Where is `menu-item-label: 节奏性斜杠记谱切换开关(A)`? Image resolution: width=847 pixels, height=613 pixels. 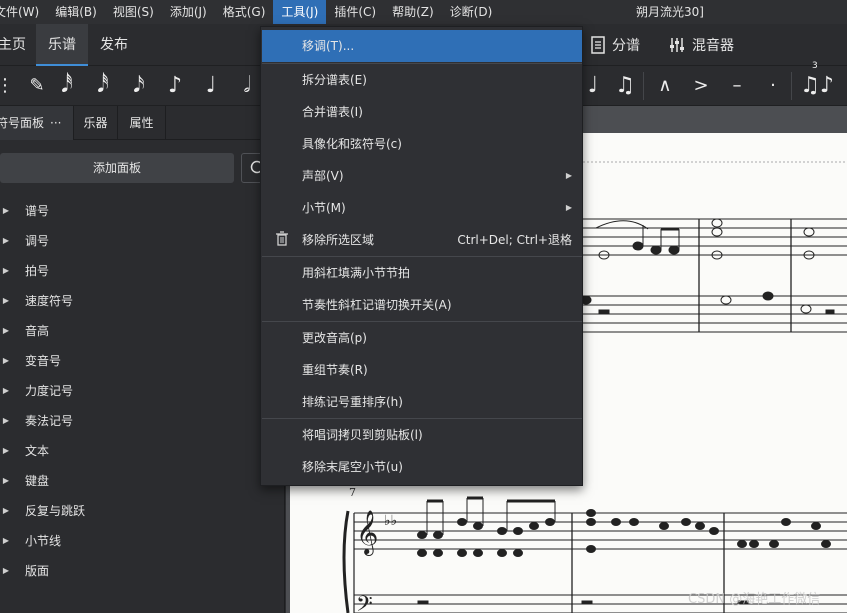 menu-item-label: 节奏性斜杠记谱切换开关(A) is located at coordinates (377, 305).